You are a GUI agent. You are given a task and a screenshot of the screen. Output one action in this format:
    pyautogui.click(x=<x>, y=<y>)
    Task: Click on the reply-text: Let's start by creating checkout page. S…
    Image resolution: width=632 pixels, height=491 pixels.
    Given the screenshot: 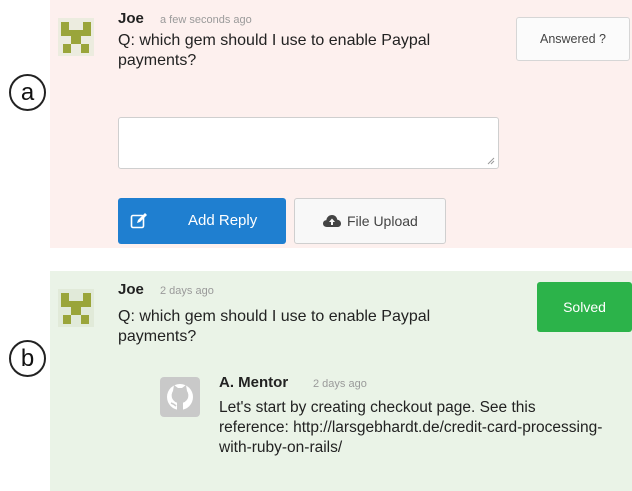 What is the action you would take?
    pyautogui.click(x=411, y=427)
    